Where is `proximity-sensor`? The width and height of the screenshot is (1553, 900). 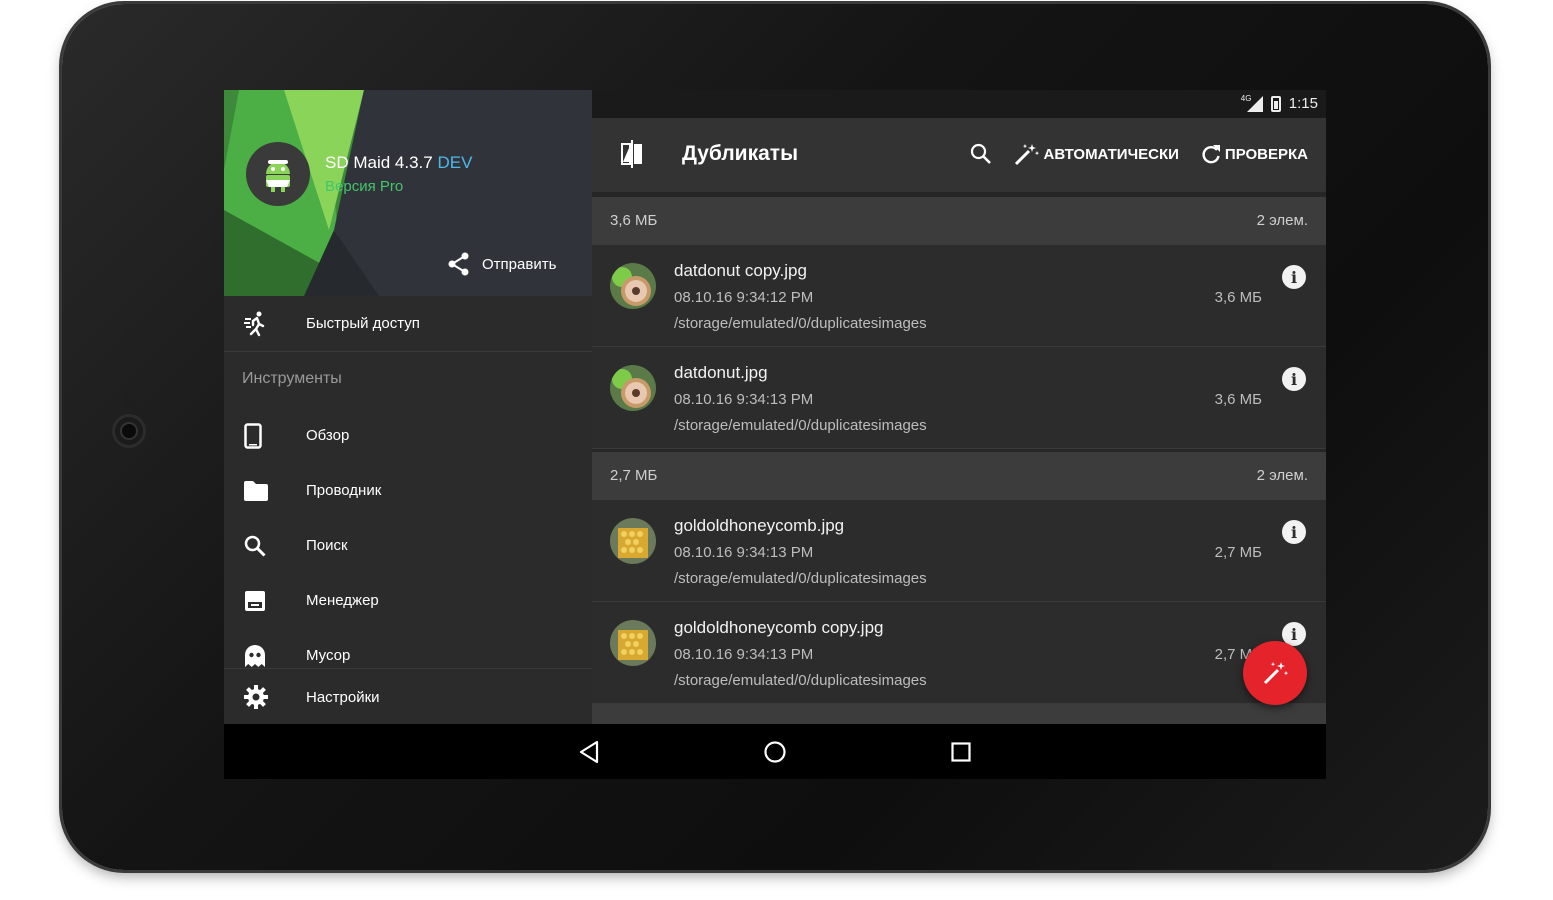 proximity-sensor is located at coordinates (129, 400).